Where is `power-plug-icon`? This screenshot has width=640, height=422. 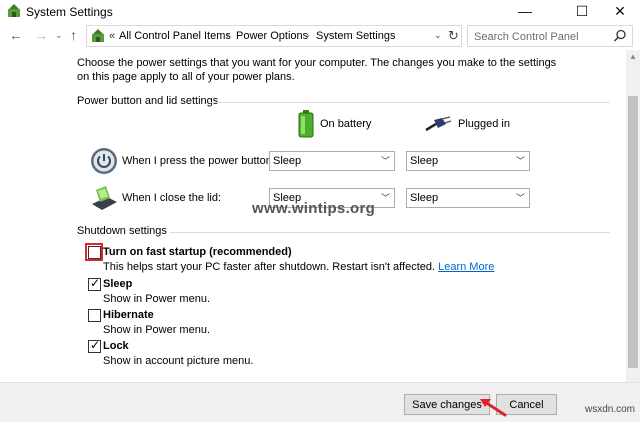 power-plug-icon is located at coordinates (438, 124).